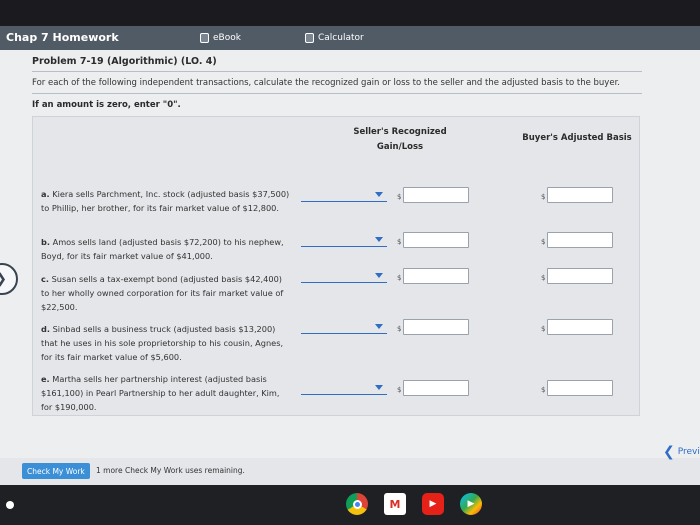 Image resolution: width=700 pixels, height=525 pixels. I want to click on taskbar: M ▶ ▶, so click(350, 505).